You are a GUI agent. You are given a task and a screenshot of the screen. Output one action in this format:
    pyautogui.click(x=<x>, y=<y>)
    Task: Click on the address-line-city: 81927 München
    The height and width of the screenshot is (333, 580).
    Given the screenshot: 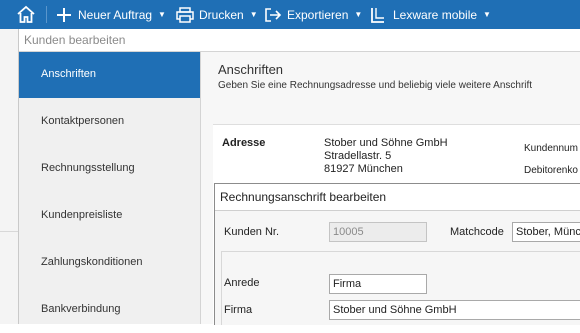 What is the action you would take?
    pyautogui.click(x=363, y=169)
    